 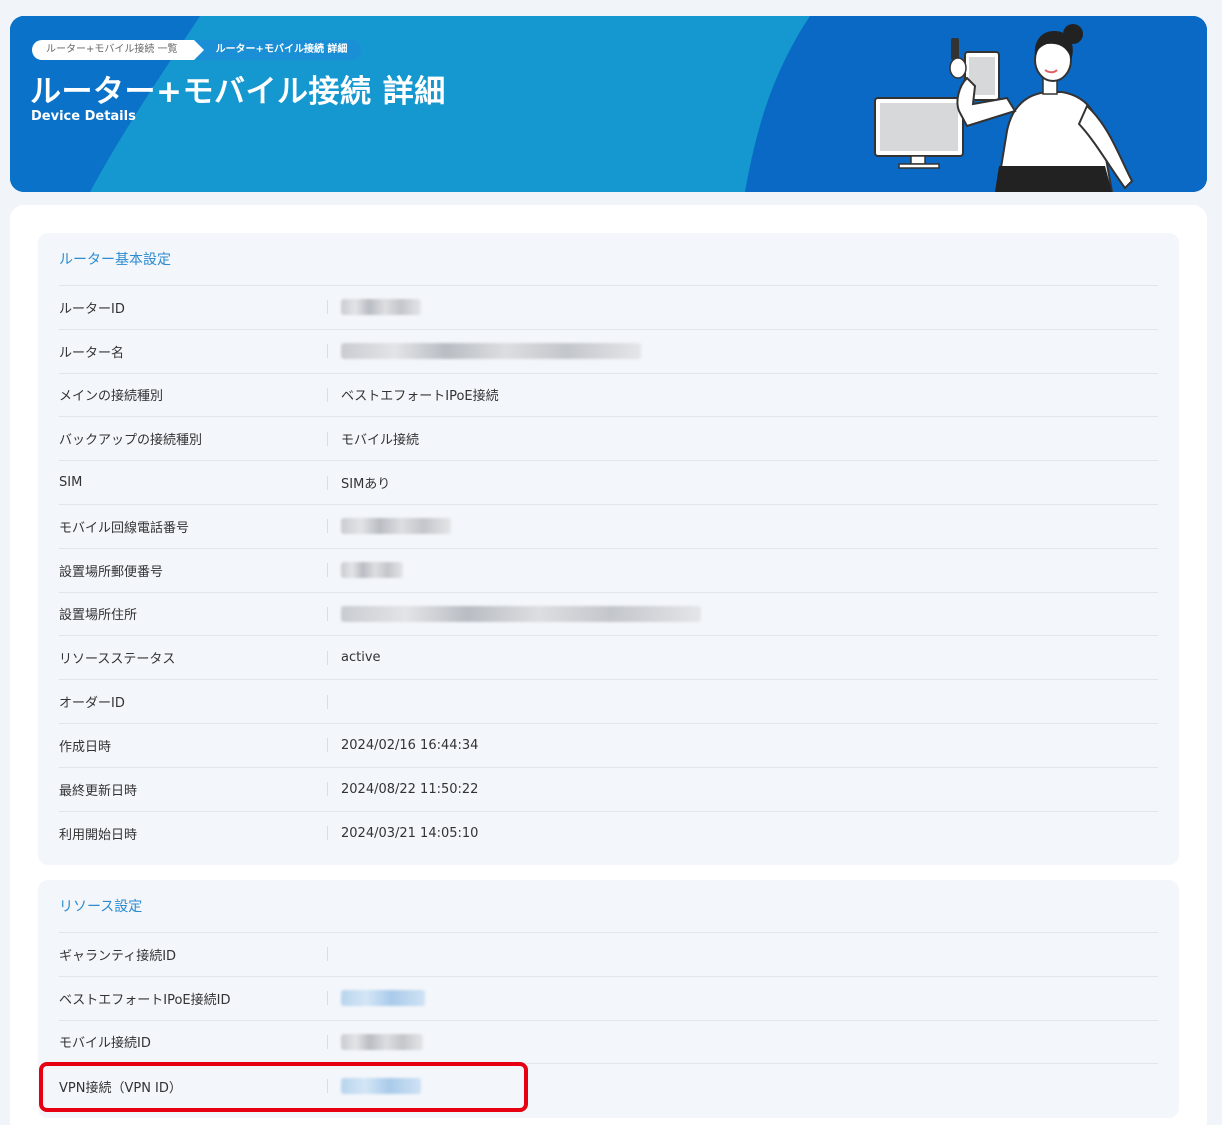 I want to click on table-row: ベストエフォートIPoE接続ID, so click(x=608, y=999).